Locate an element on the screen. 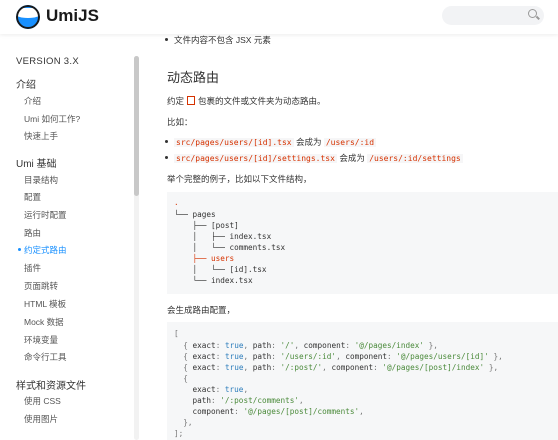 The image size is (558, 440). active-indicator-icon is located at coordinates (19, 249).